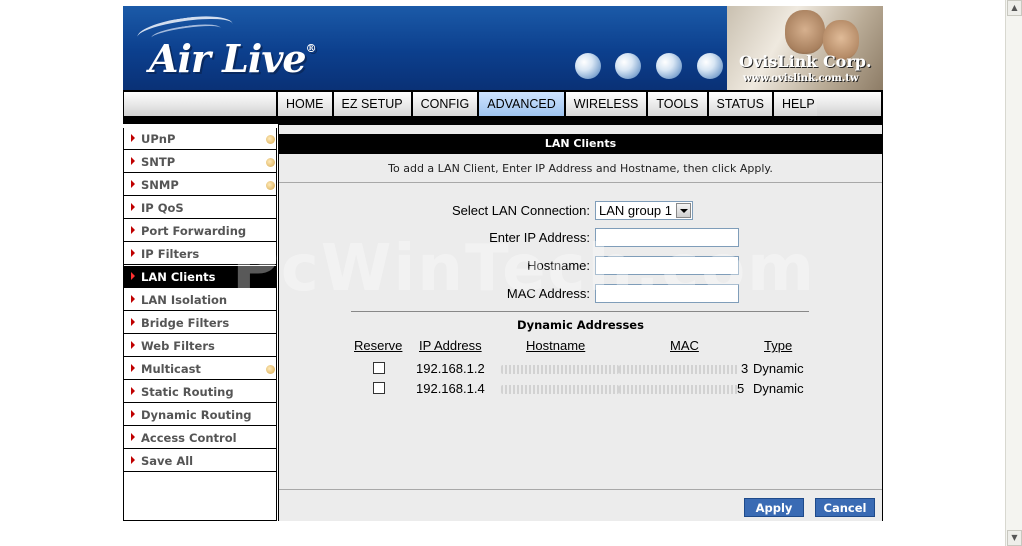 The height and width of the screenshot is (546, 1022). Describe the element at coordinates (200, 139) in the screenshot. I see `sidebar-item-upnp: UPnP` at that location.